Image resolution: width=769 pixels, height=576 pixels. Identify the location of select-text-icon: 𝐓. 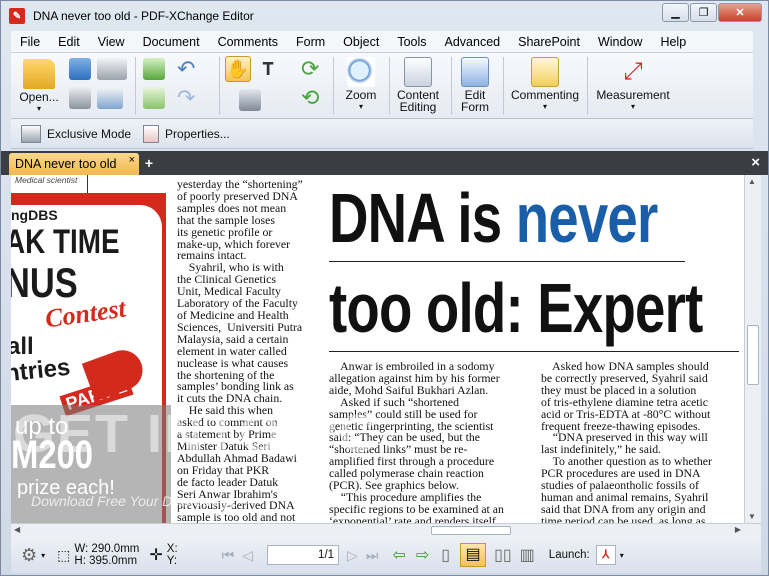
(268, 69).